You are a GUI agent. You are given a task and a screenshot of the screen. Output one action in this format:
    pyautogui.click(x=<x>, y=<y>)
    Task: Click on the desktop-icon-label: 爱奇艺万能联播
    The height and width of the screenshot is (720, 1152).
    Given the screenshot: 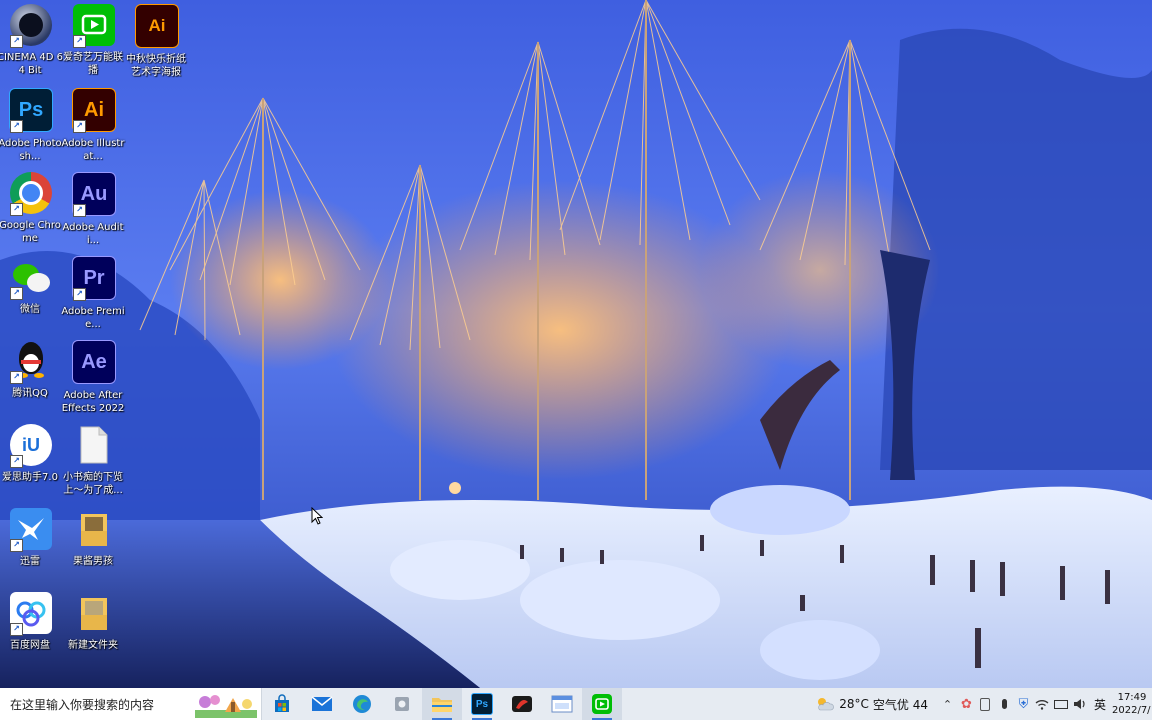 What is the action you would take?
    pyautogui.click(x=93, y=64)
    